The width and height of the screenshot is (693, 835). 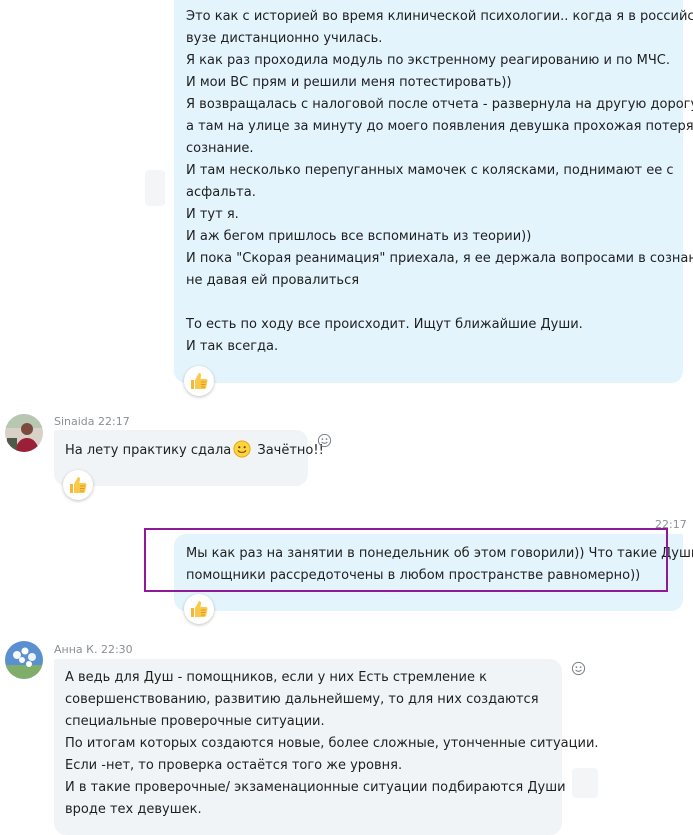 I want to click on message-line: вроде тех девушек., so click(x=133, y=809).